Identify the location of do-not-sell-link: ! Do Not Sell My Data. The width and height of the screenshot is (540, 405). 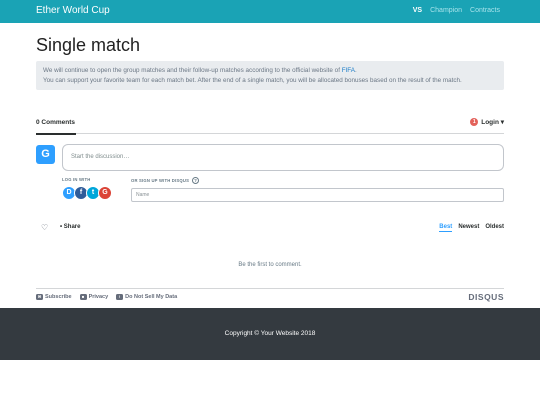
(146, 297).